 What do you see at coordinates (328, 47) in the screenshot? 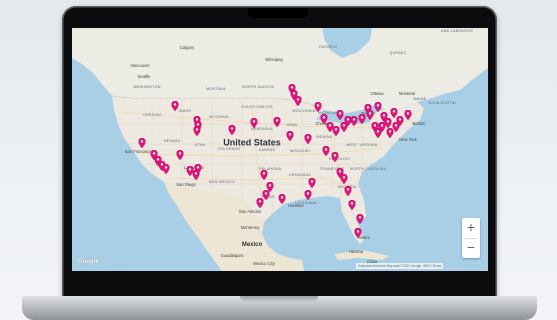
I see `label-ontario: ONTARIO` at bounding box center [328, 47].